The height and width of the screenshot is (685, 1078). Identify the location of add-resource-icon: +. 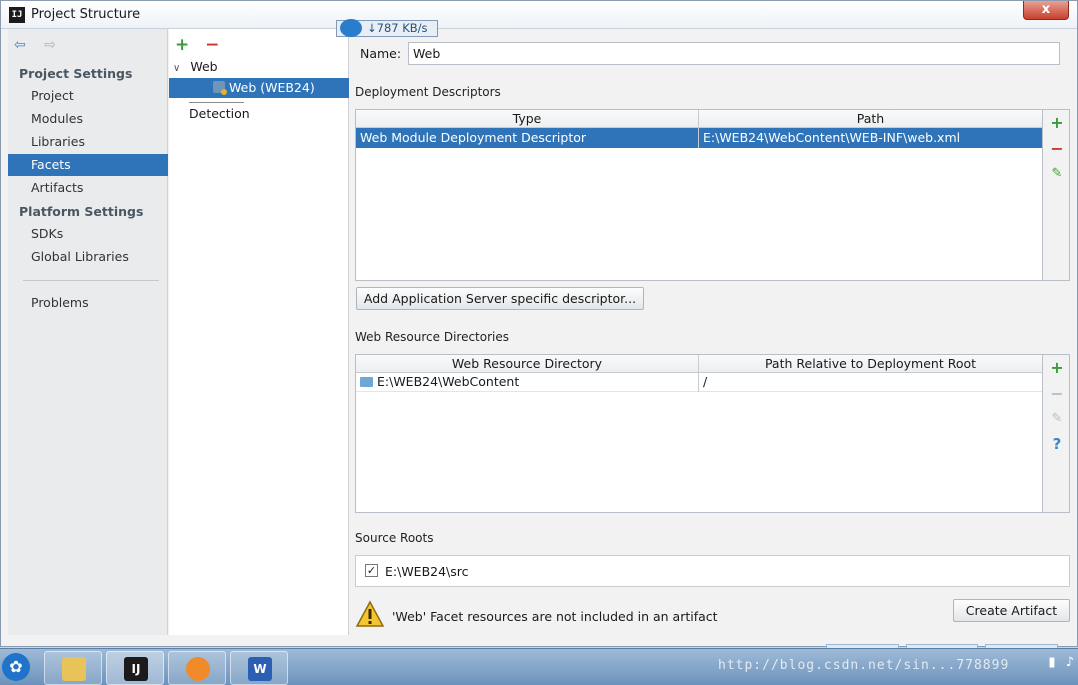
(1057, 367).